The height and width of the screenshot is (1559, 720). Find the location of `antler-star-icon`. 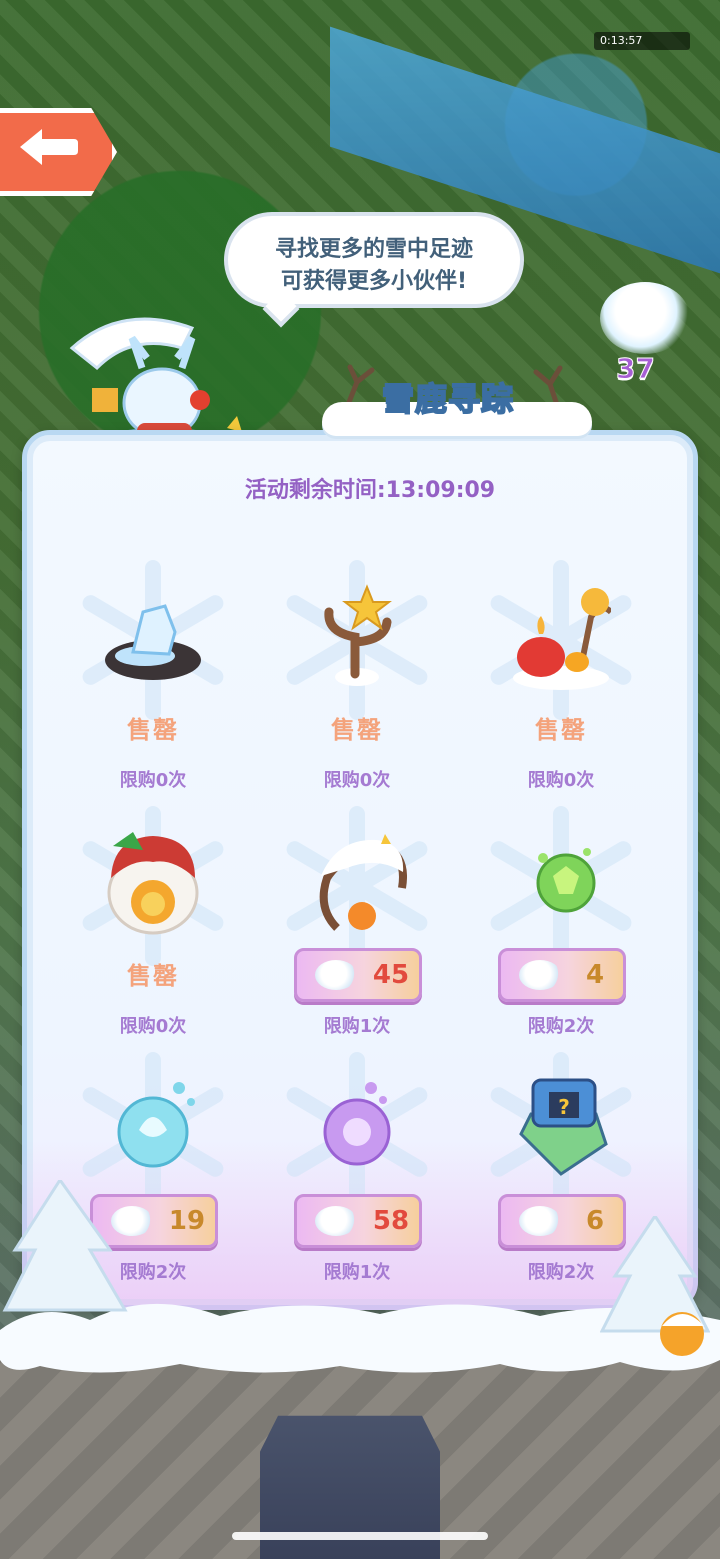

antler-star-icon is located at coordinates (358, 635).